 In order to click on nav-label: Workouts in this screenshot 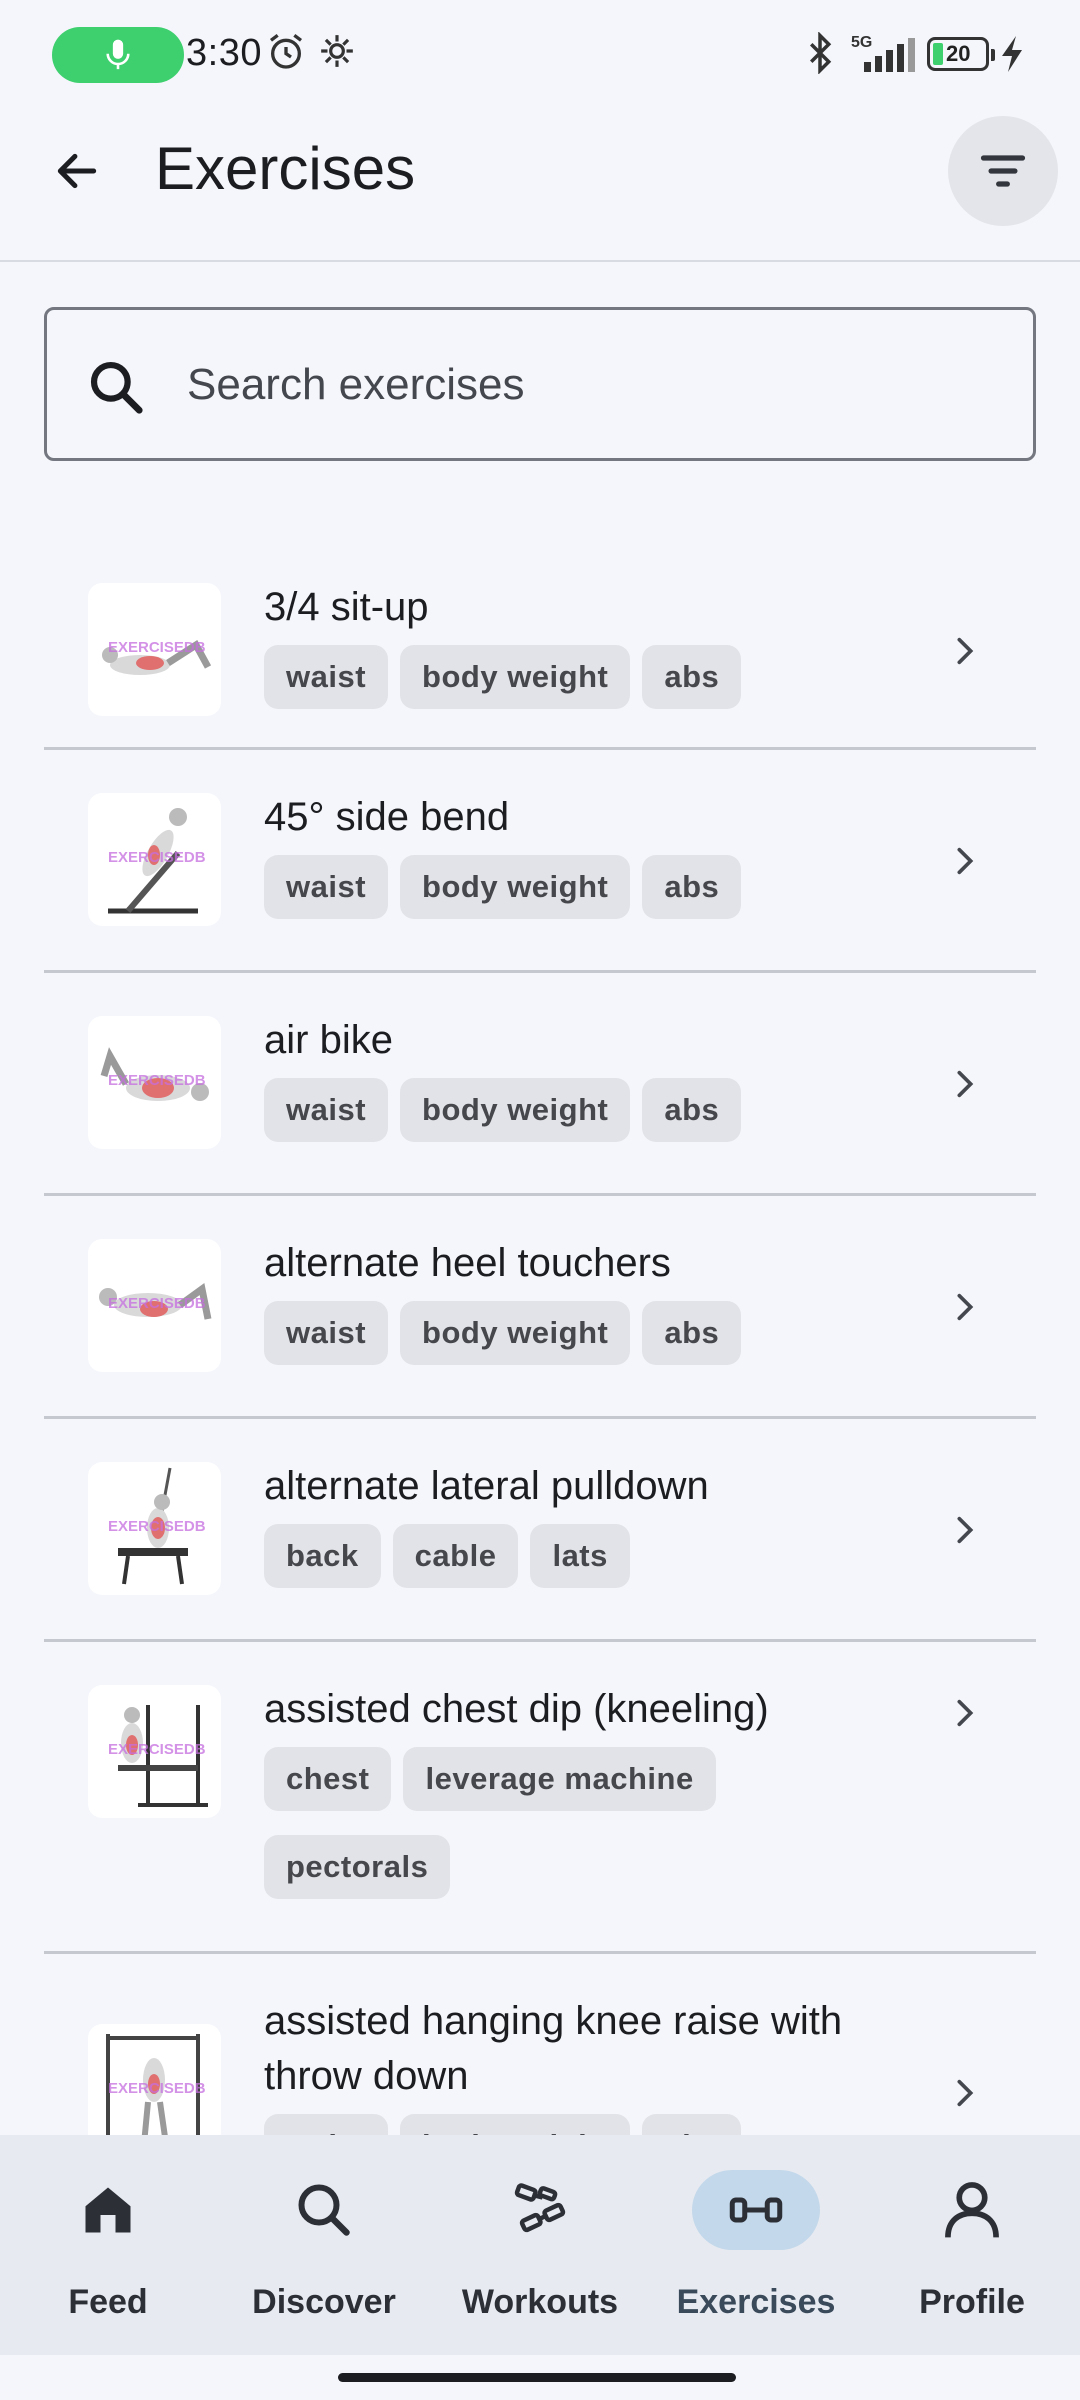, I will do `click(540, 2302)`.